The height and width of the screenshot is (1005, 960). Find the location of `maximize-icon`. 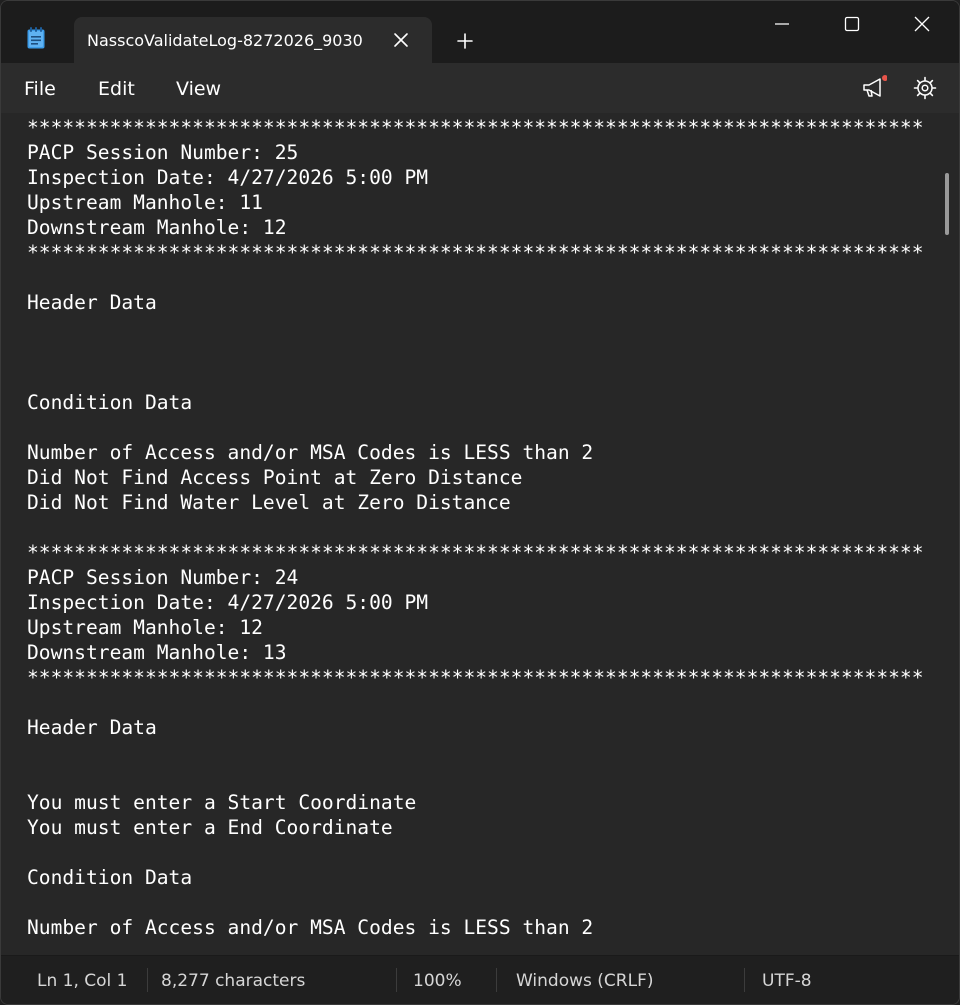

maximize-icon is located at coordinates (852, 24).